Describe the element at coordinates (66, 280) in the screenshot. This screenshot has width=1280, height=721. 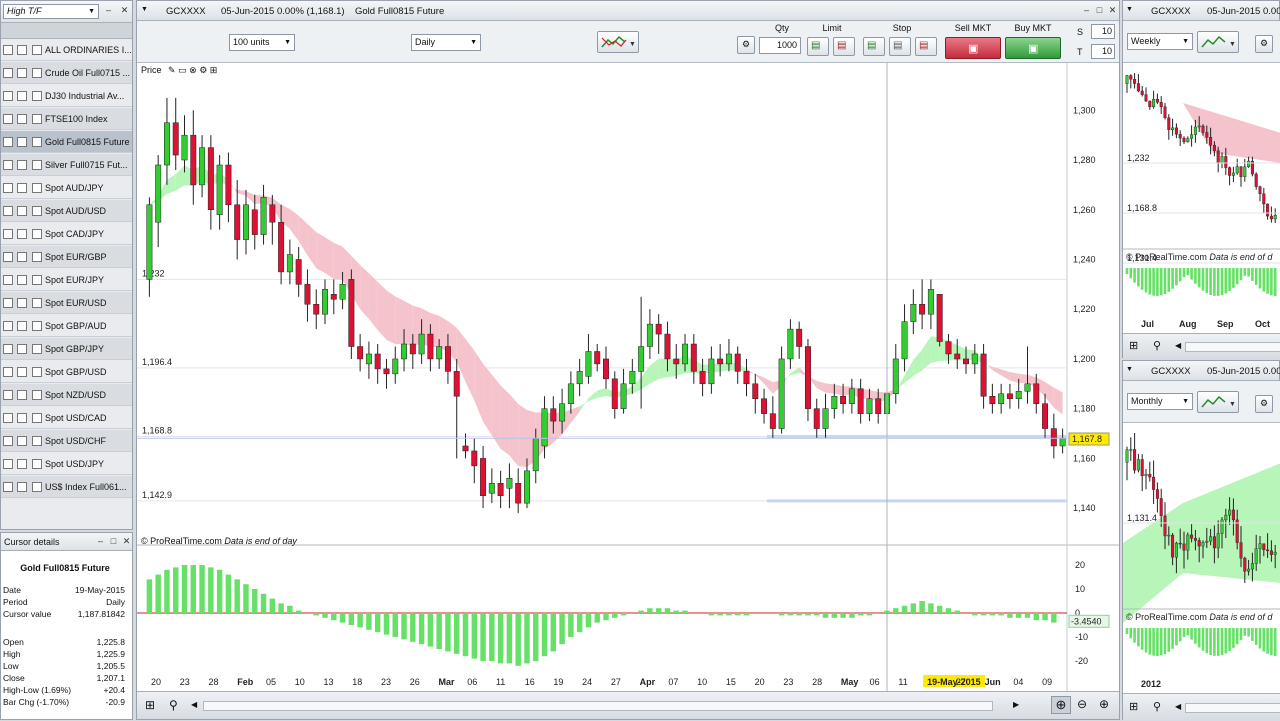
I see `watchlist-row: Spot EUR/JPY` at that location.